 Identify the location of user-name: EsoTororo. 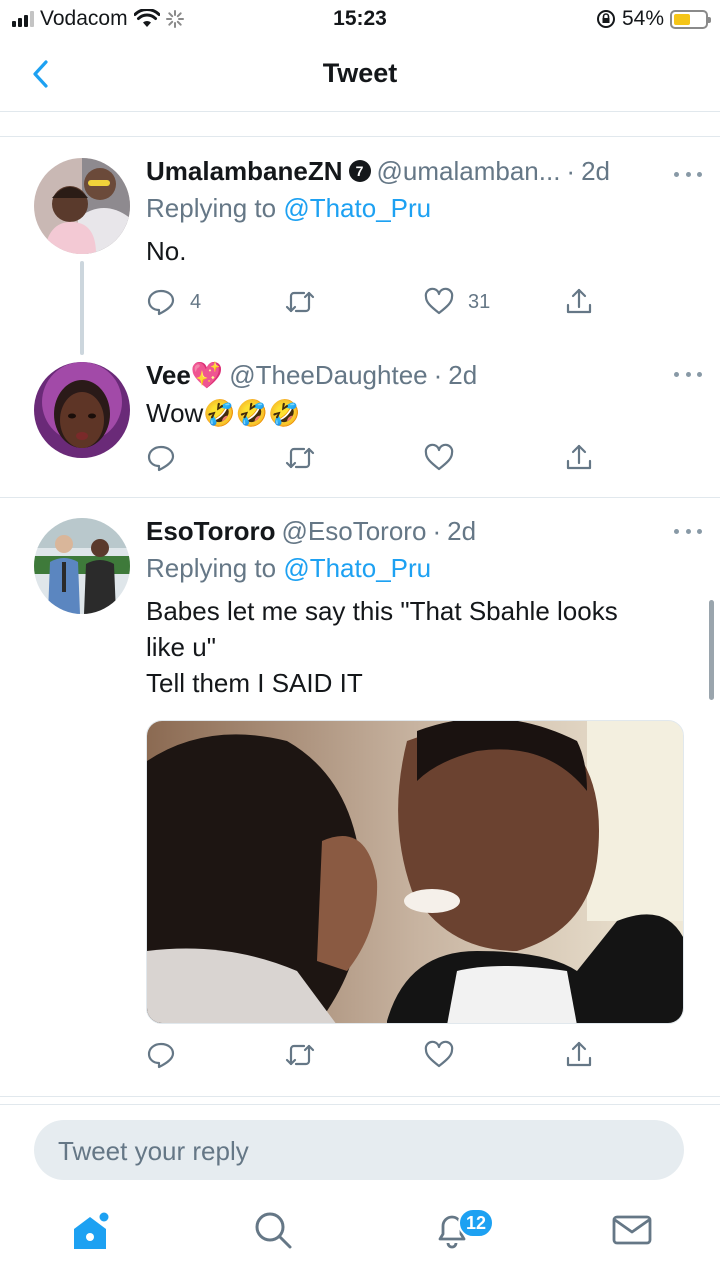
(211, 531).